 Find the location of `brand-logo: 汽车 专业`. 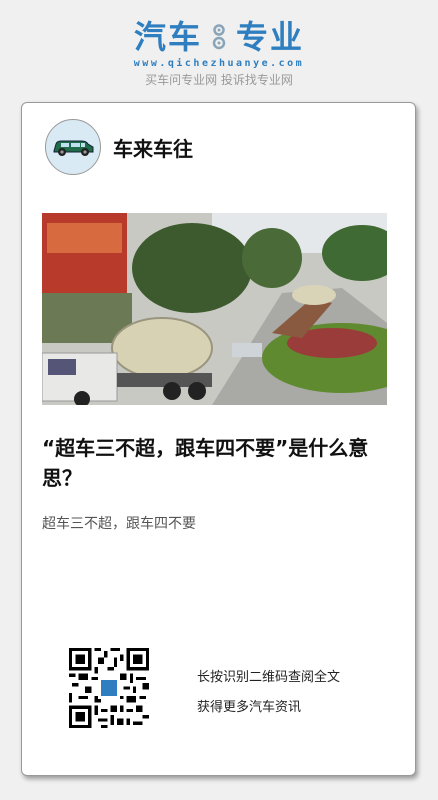

brand-logo: 汽车 专业 is located at coordinates (219, 37).